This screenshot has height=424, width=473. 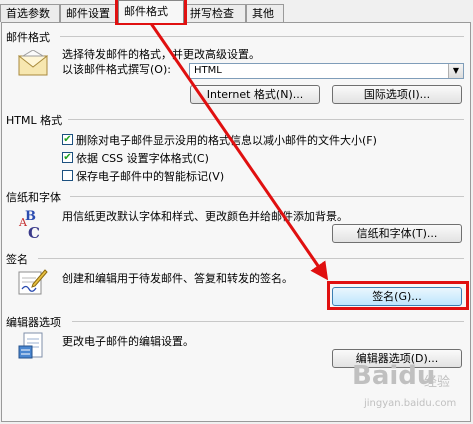 What do you see at coordinates (437, 382) in the screenshot?
I see `watermark-sub: 经验` at bounding box center [437, 382].